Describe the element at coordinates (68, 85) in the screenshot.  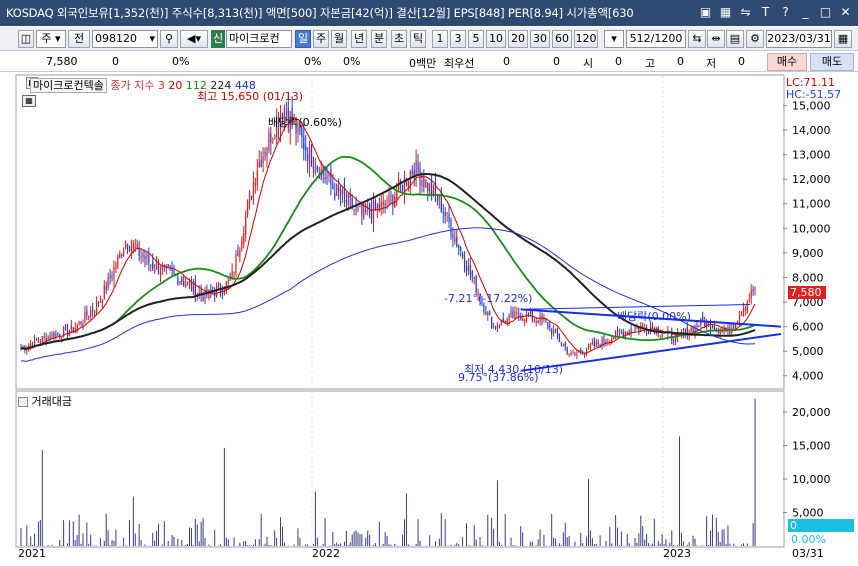
I see `legend-stock-name: 마이크로컨텍솔` at that location.